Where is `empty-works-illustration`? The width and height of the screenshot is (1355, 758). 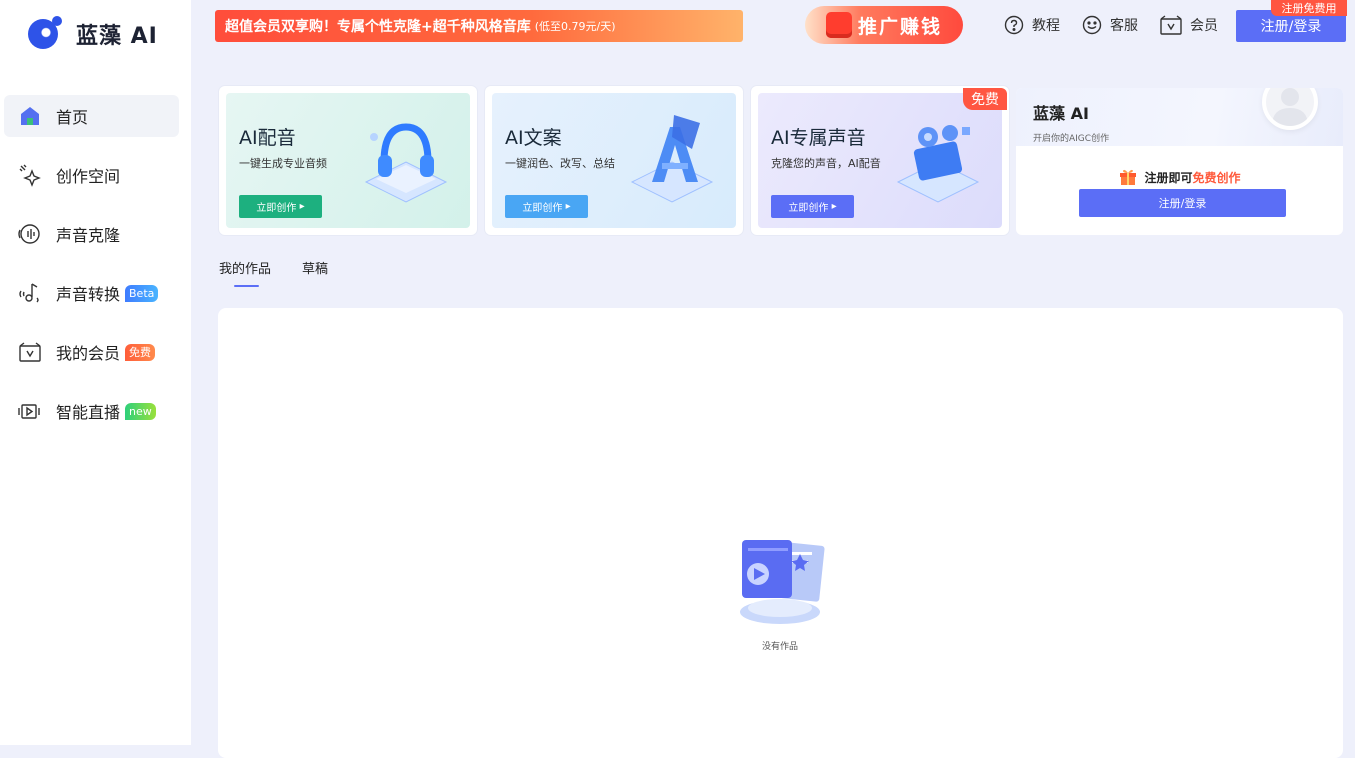 empty-works-illustration is located at coordinates (782, 582).